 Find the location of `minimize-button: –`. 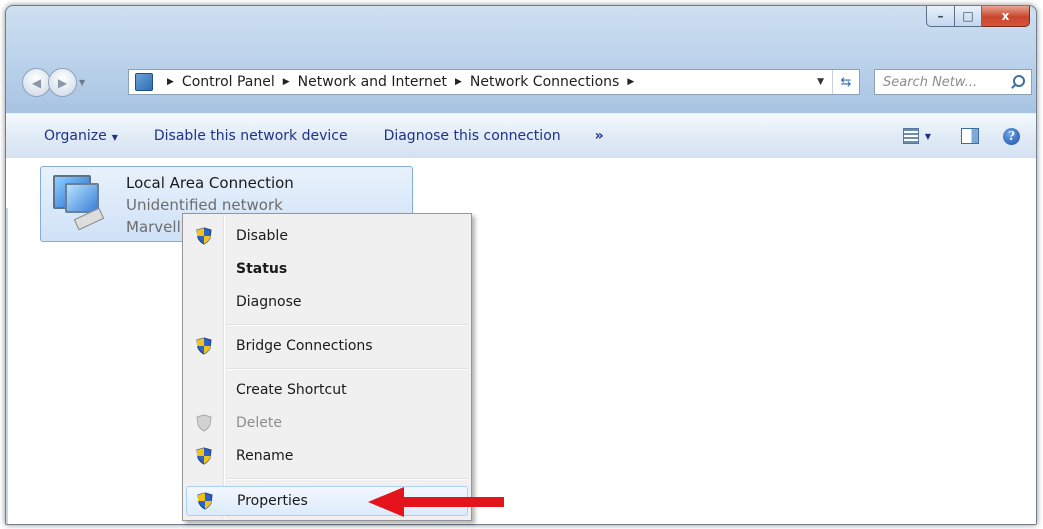

minimize-button: – is located at coordinates (940, 16).